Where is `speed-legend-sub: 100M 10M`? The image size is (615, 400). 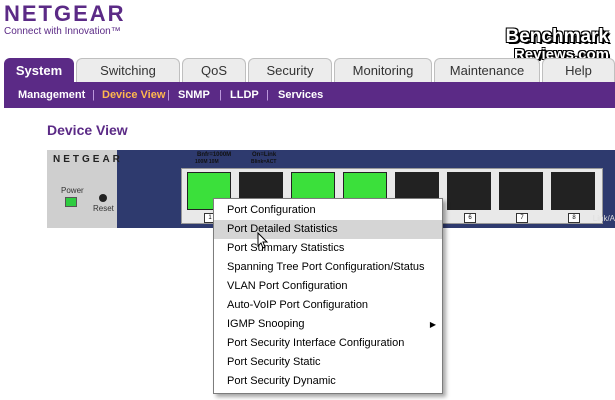 speed-legend-sub: 100M 10M is located at coordinates (207, 162).